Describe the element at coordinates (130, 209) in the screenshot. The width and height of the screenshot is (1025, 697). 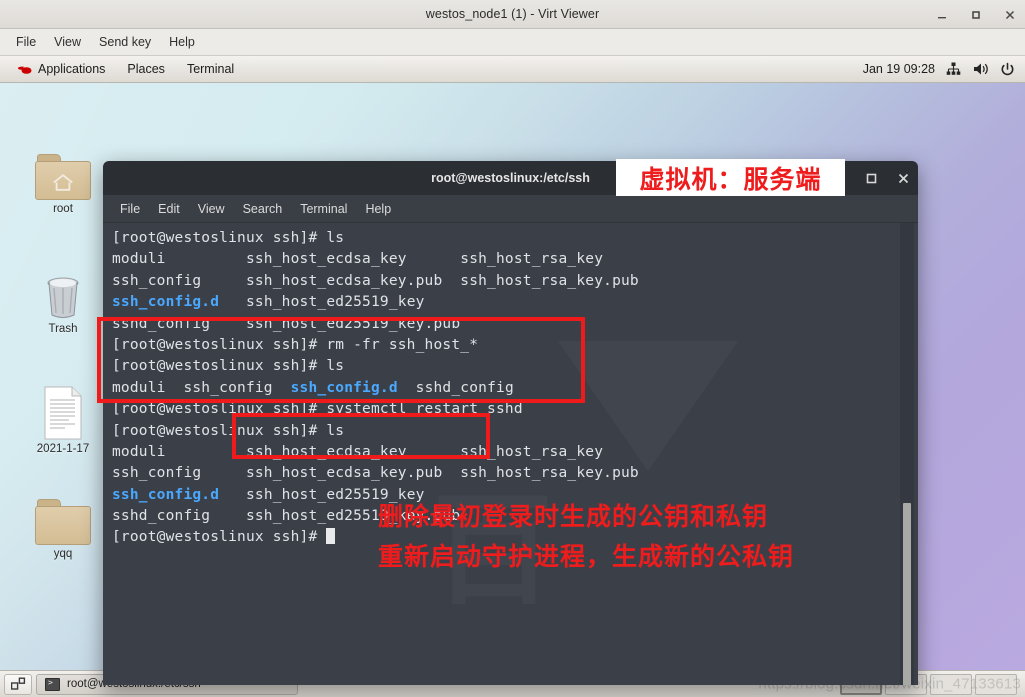
I see `terminal-menu-file: File` at that location.